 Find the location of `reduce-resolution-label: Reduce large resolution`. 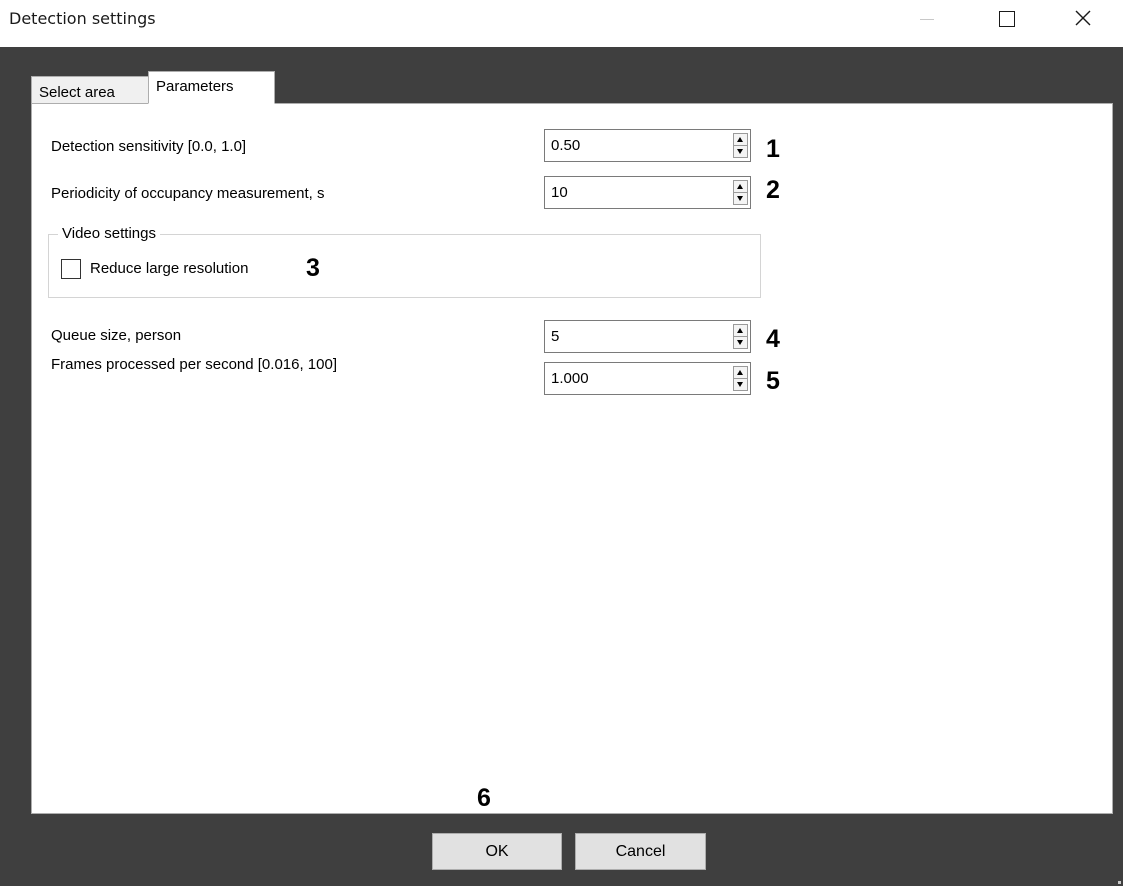

reduce-resolution-label: Reduce large resolution is located at coordinates (169, 268).